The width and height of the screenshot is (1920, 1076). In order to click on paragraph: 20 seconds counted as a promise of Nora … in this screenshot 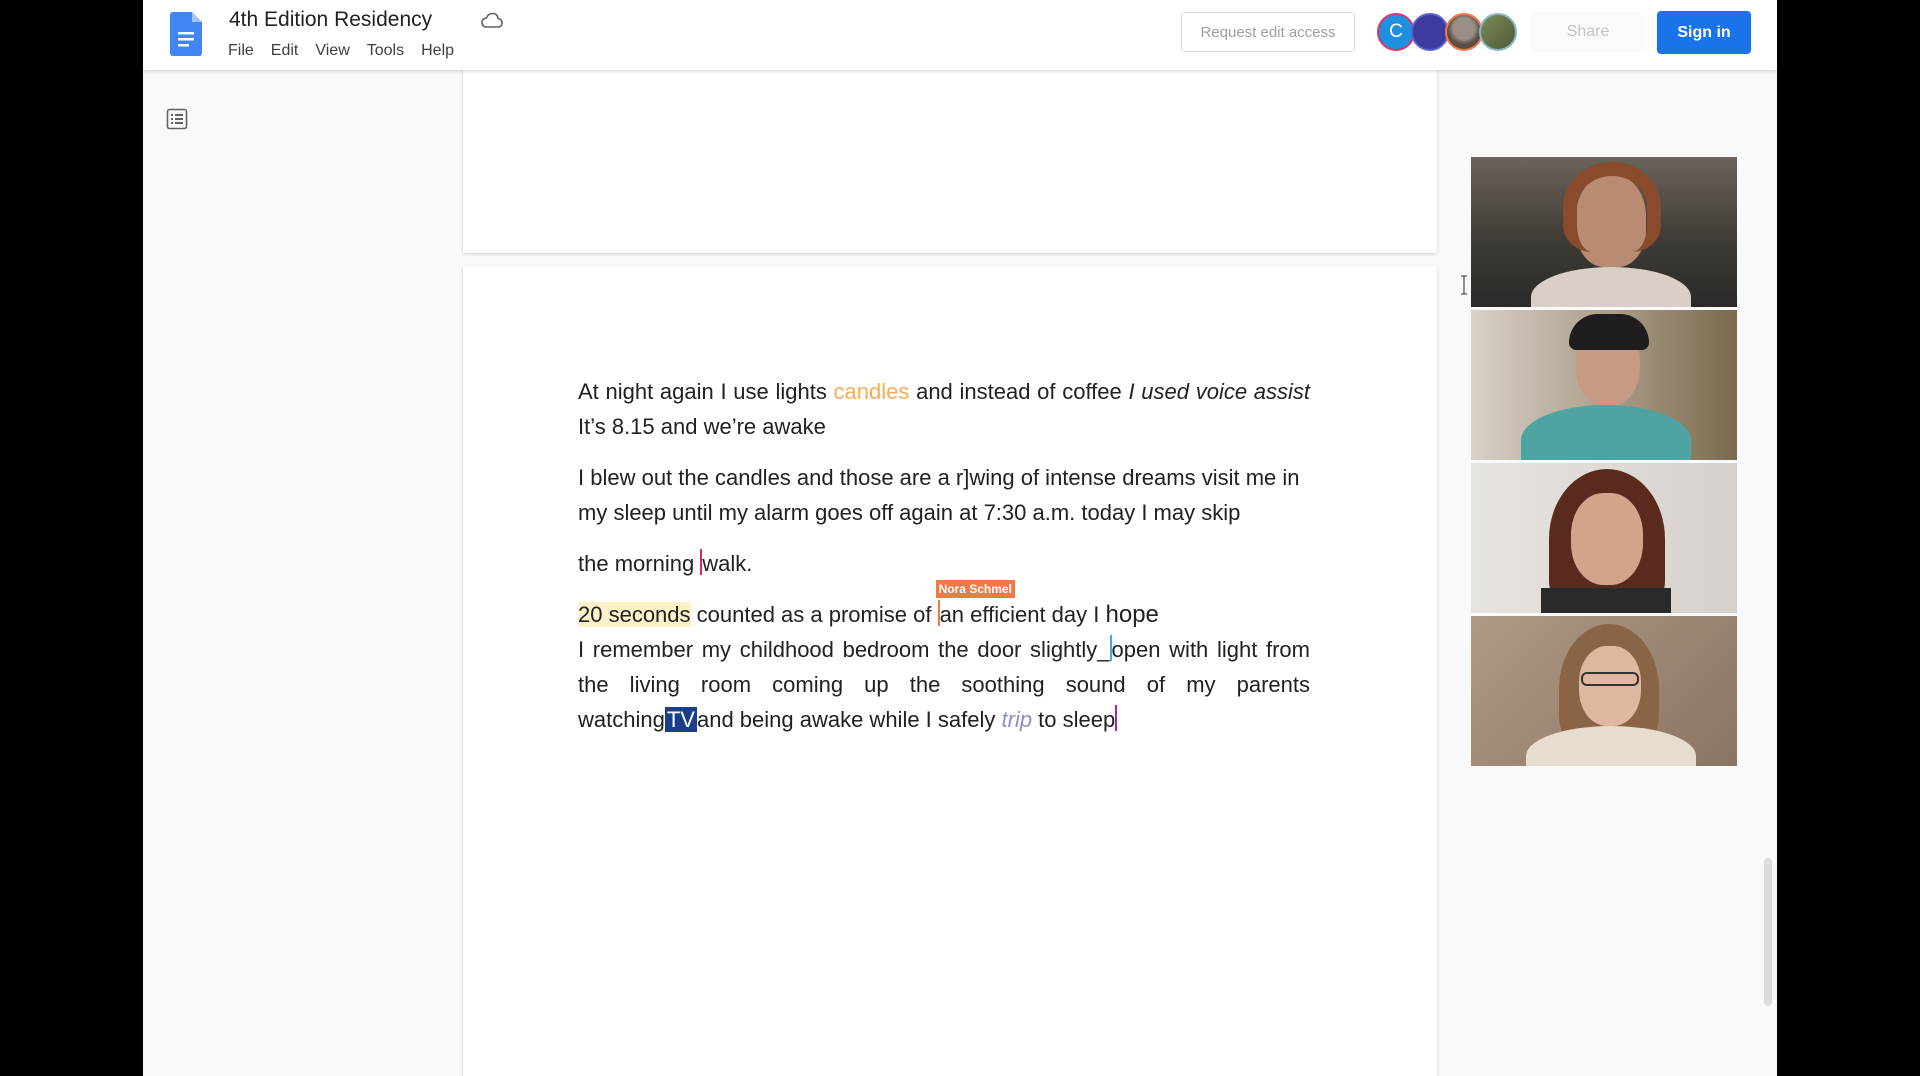, I will do `click(944, 606)`.